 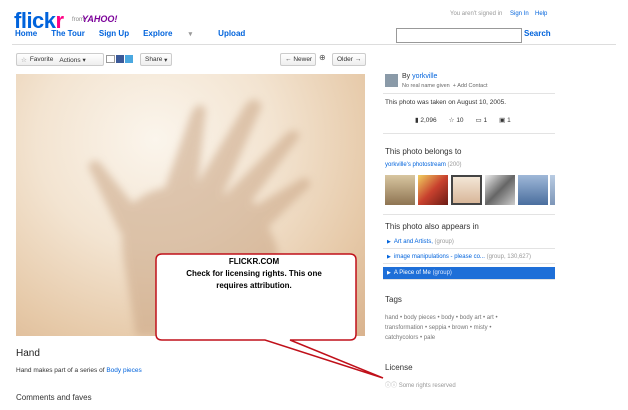 I want to click on comments-stat: ▭ 1, so click(x=482, y=120).